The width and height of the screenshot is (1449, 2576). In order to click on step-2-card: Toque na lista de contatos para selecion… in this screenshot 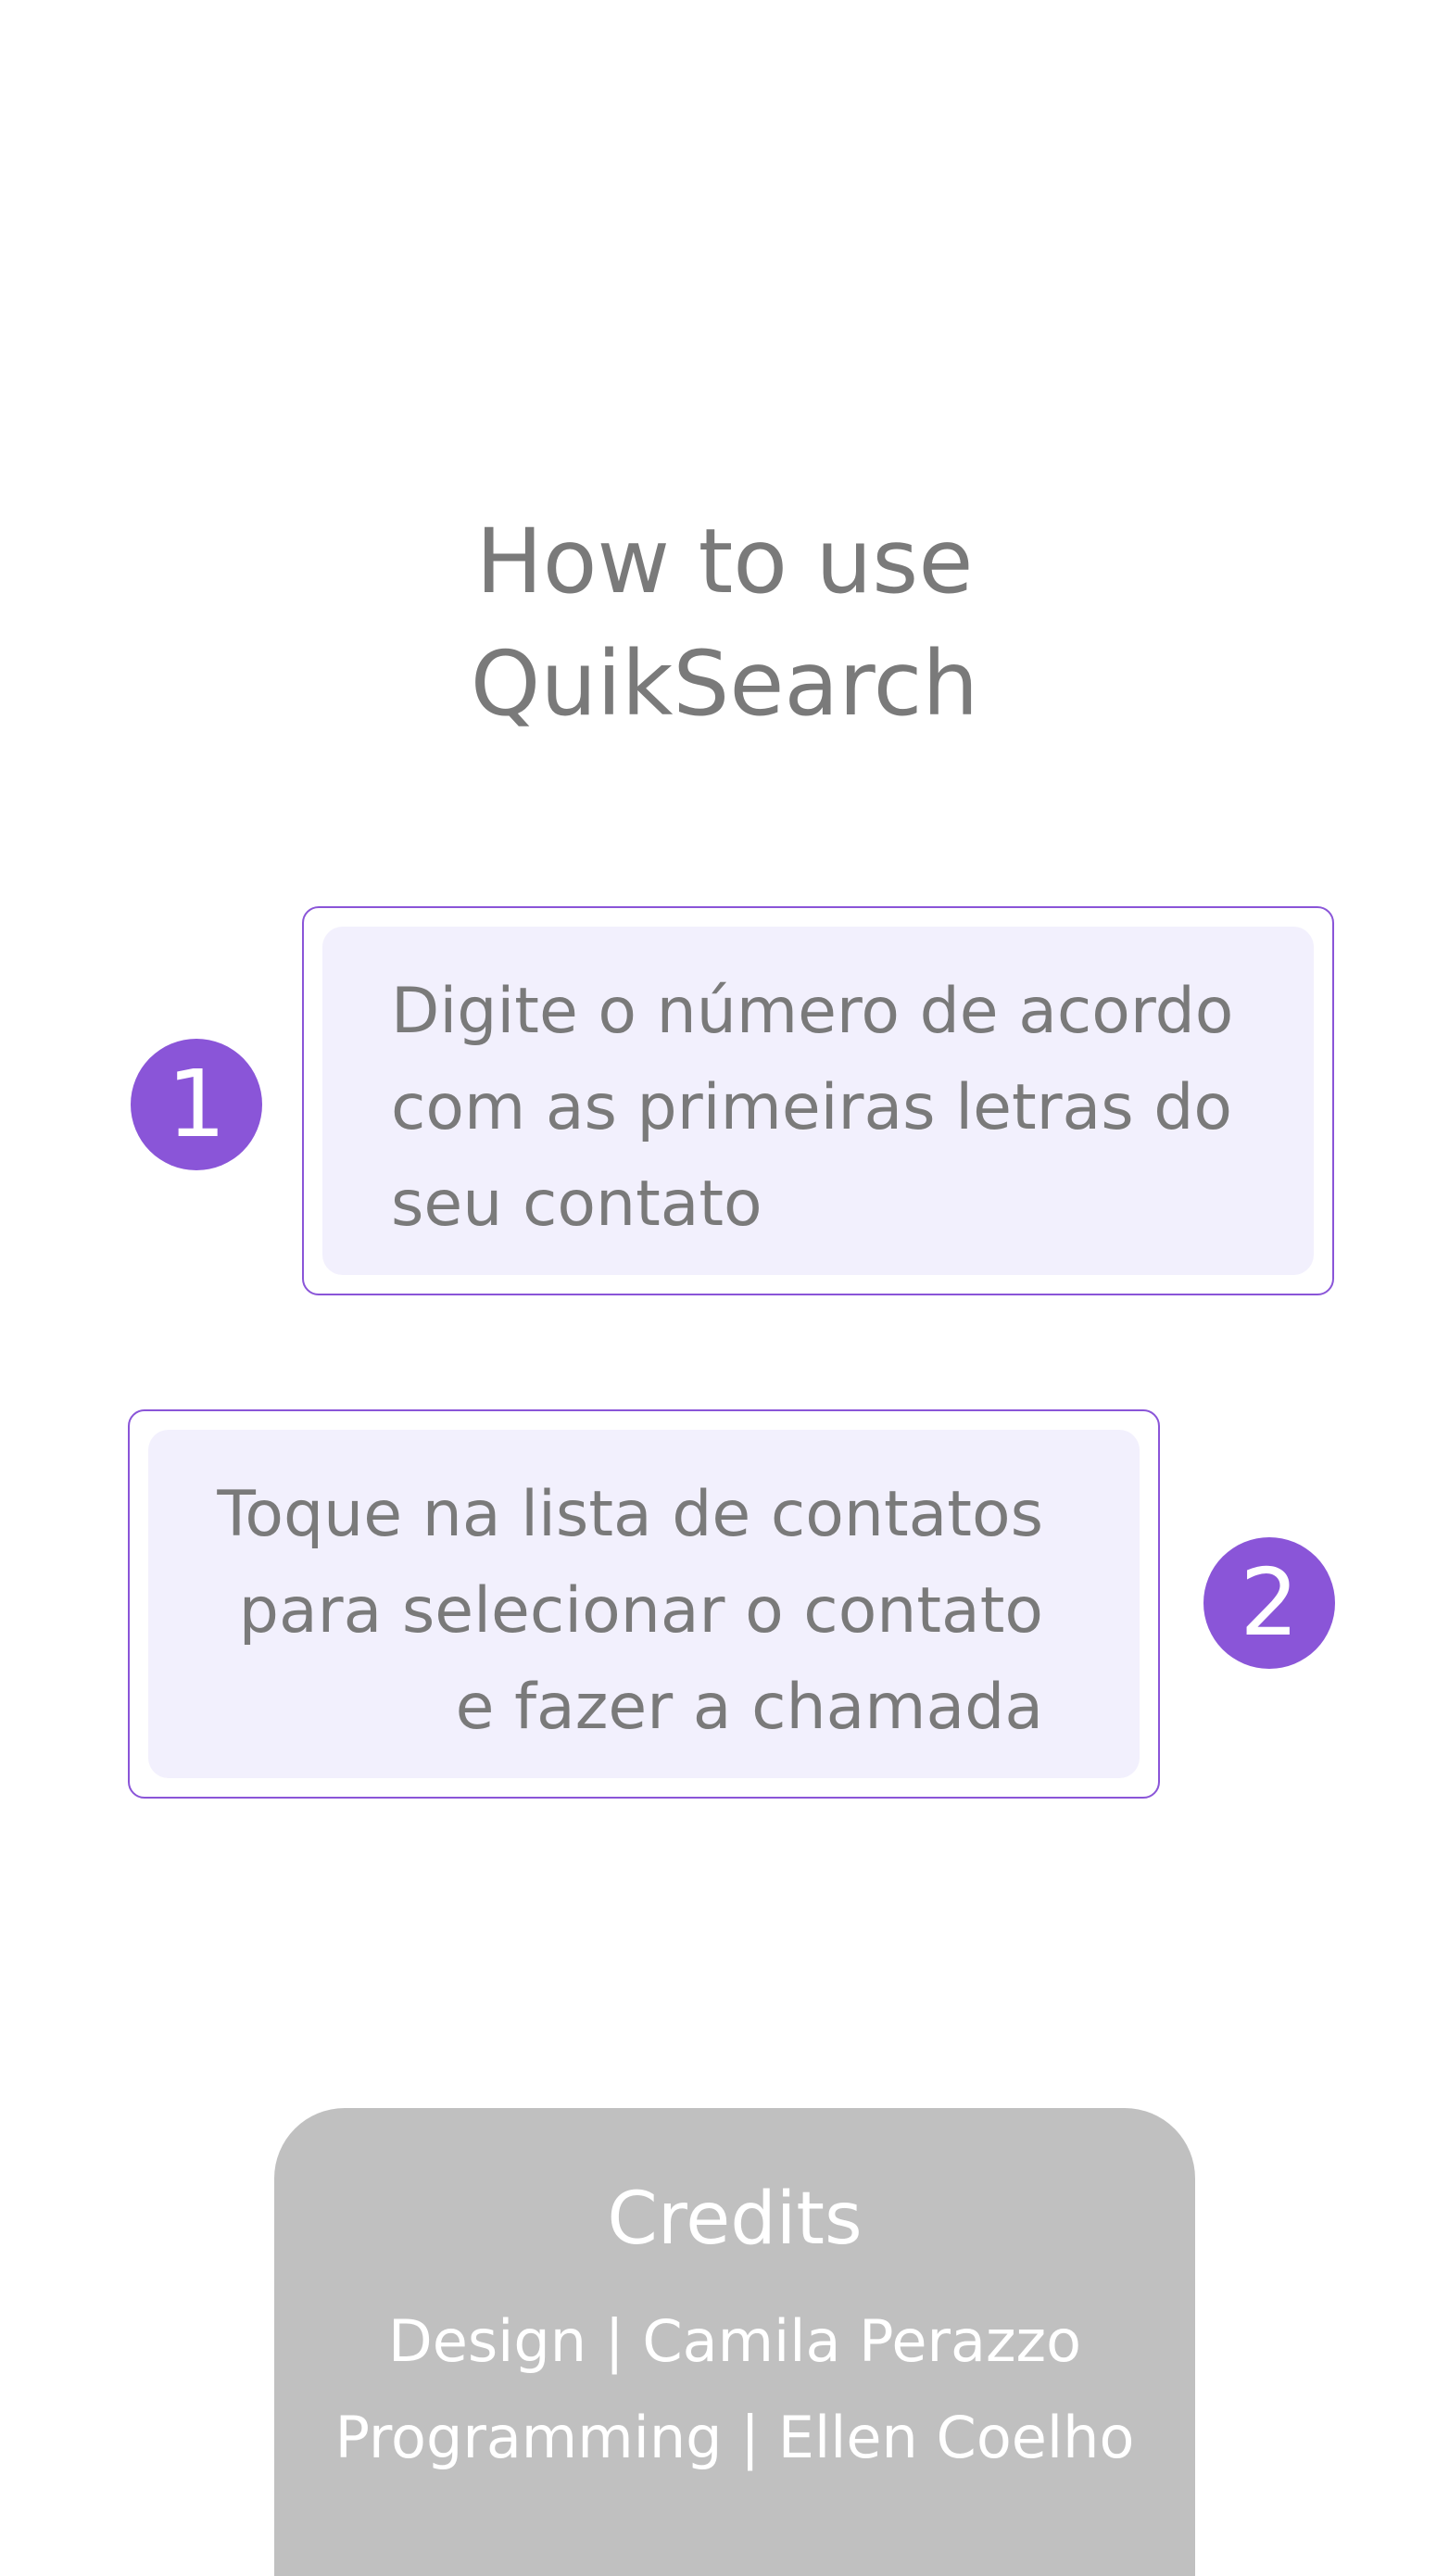, I will do `click(644, 1604)`.